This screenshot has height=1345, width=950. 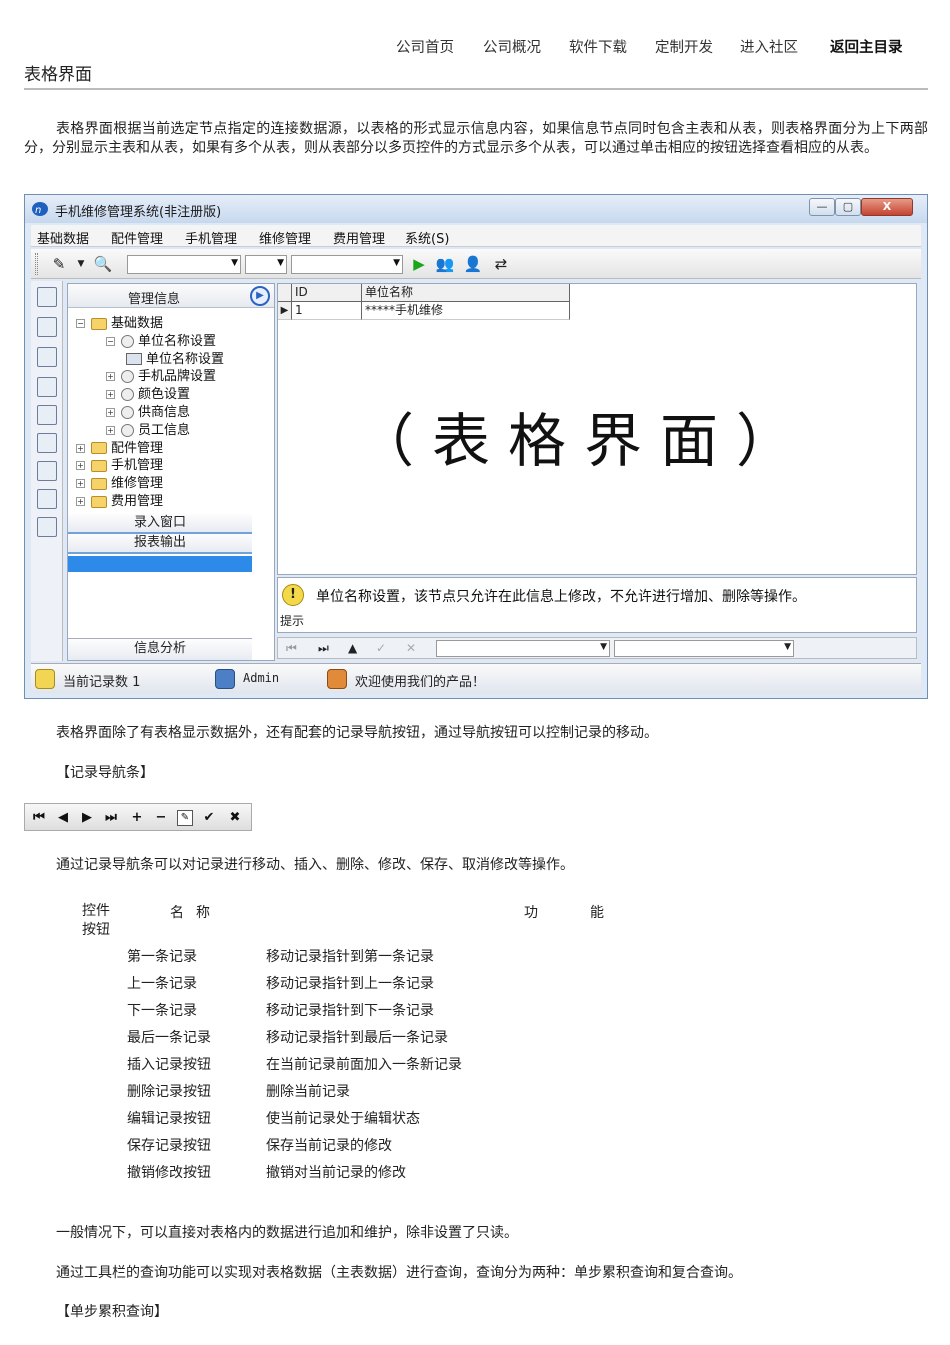 What do you see at coordinates (161, 818) in the screenshot?
I see `delete-record-icon: −` at bounding box center [161, 818].